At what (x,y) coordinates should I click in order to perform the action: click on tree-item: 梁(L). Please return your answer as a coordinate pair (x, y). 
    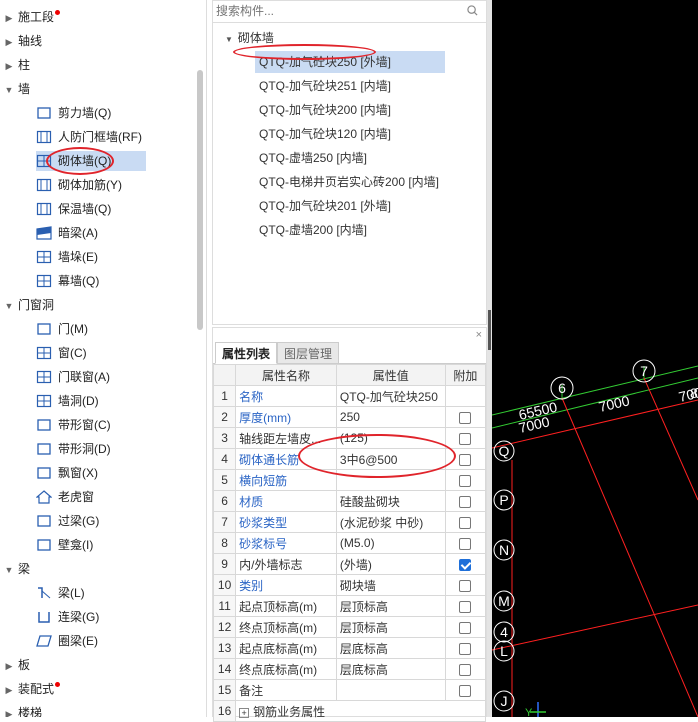
    Looking at the image, I should click on (91, 593).